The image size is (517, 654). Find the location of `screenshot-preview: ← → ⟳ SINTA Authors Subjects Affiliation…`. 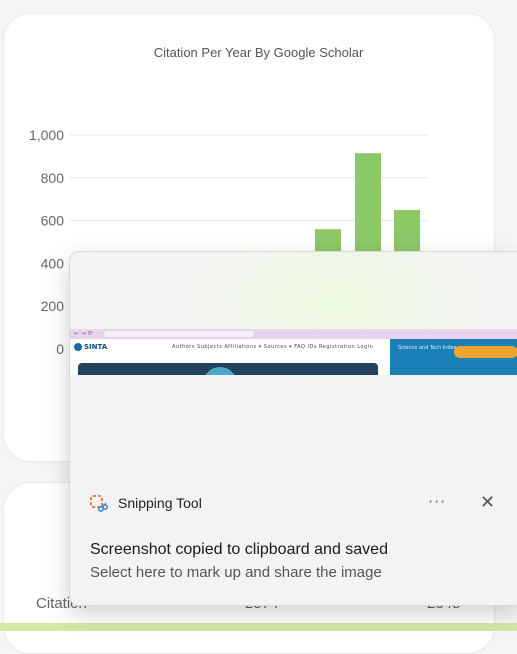

screenshot-preview: ← → ⟳ SINTA Authors Subjects Affiliation… is located at coordinates (293, 352).